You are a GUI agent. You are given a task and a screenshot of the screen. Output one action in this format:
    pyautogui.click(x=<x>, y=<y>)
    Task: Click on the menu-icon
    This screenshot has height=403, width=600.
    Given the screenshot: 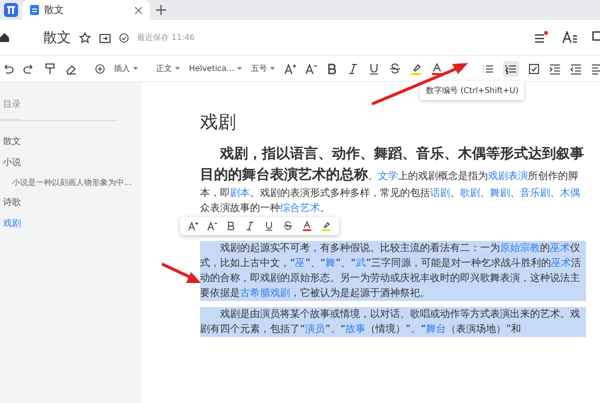 What is the action you would take?
    pyautogui.click(x=541, y=37)
    